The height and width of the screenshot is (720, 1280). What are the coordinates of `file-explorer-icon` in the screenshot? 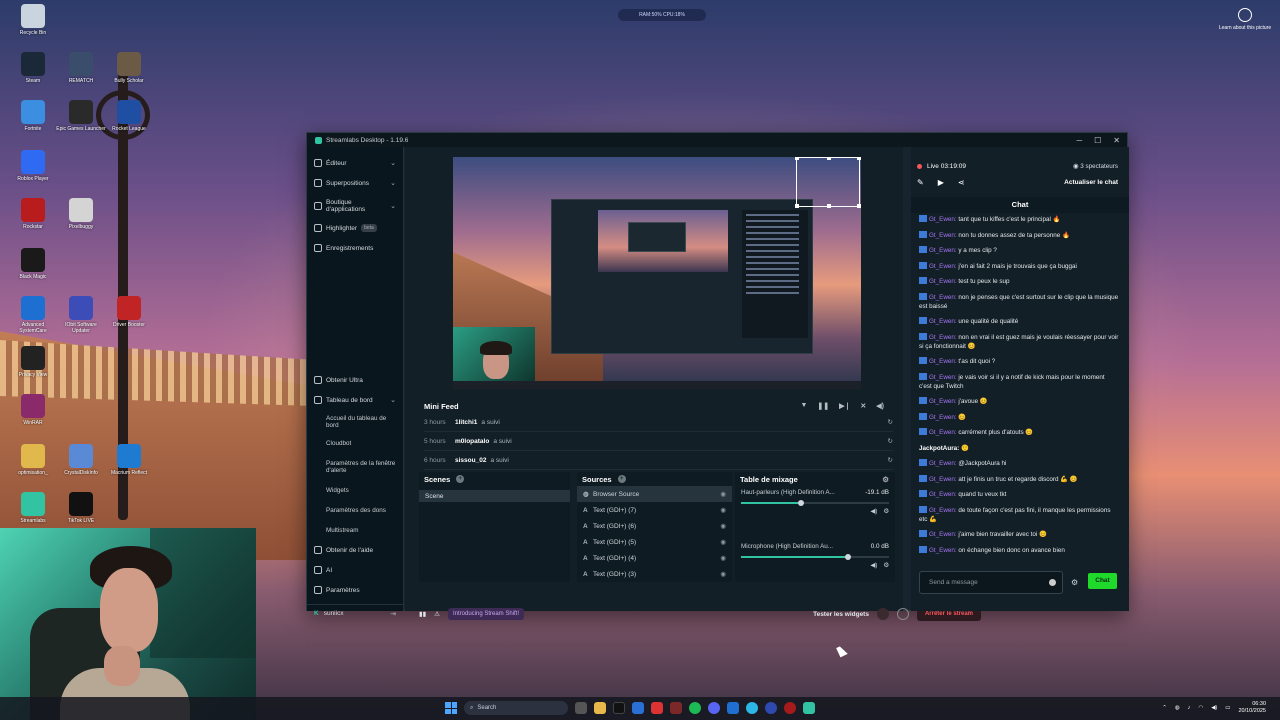 It's located at (600, 708).